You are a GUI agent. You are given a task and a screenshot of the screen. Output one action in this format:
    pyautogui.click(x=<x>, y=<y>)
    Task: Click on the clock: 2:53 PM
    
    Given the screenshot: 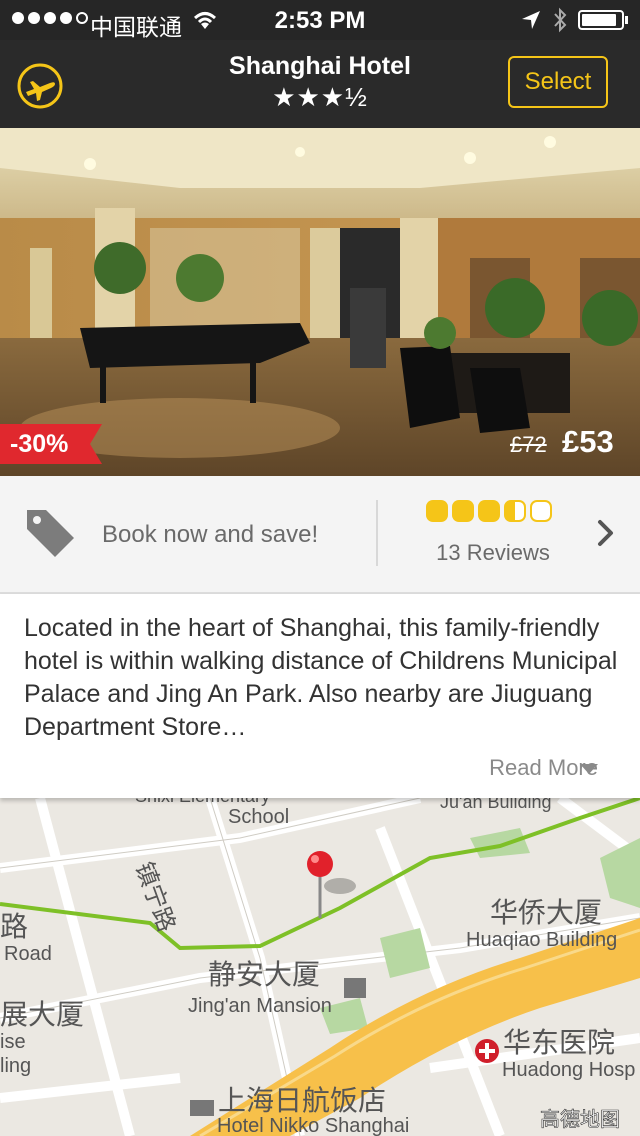 What is the action you would take?
    pyautogui.click(x=320, y=20)
    